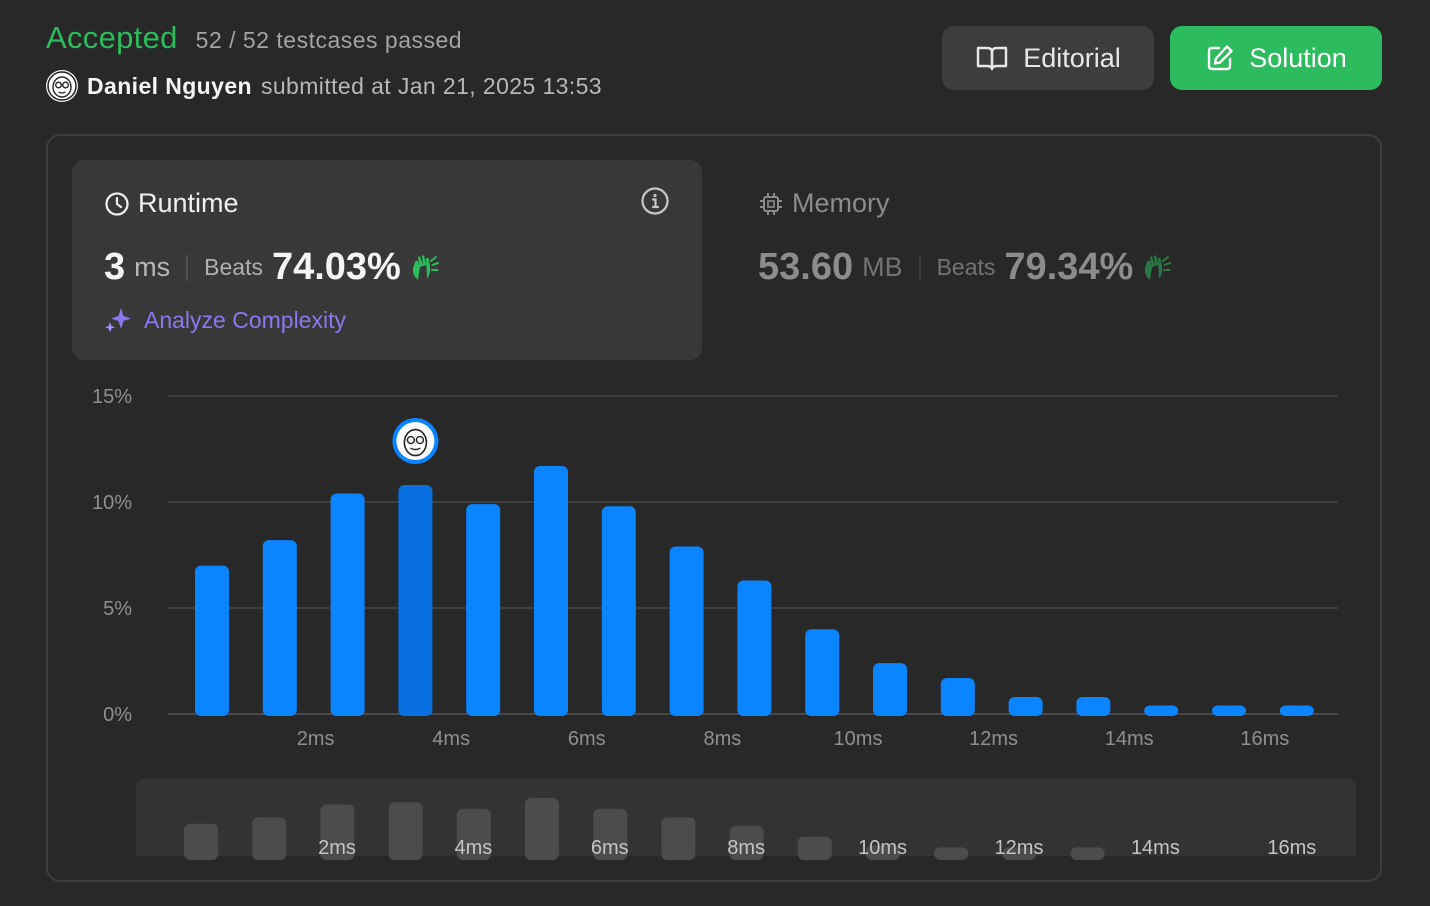 This screenshot has height=906, width=1430. What do you see at coordinates (112, 397) in the screenshot?
I see `y-tick-label: 15%` at bounding box center [112, 397].